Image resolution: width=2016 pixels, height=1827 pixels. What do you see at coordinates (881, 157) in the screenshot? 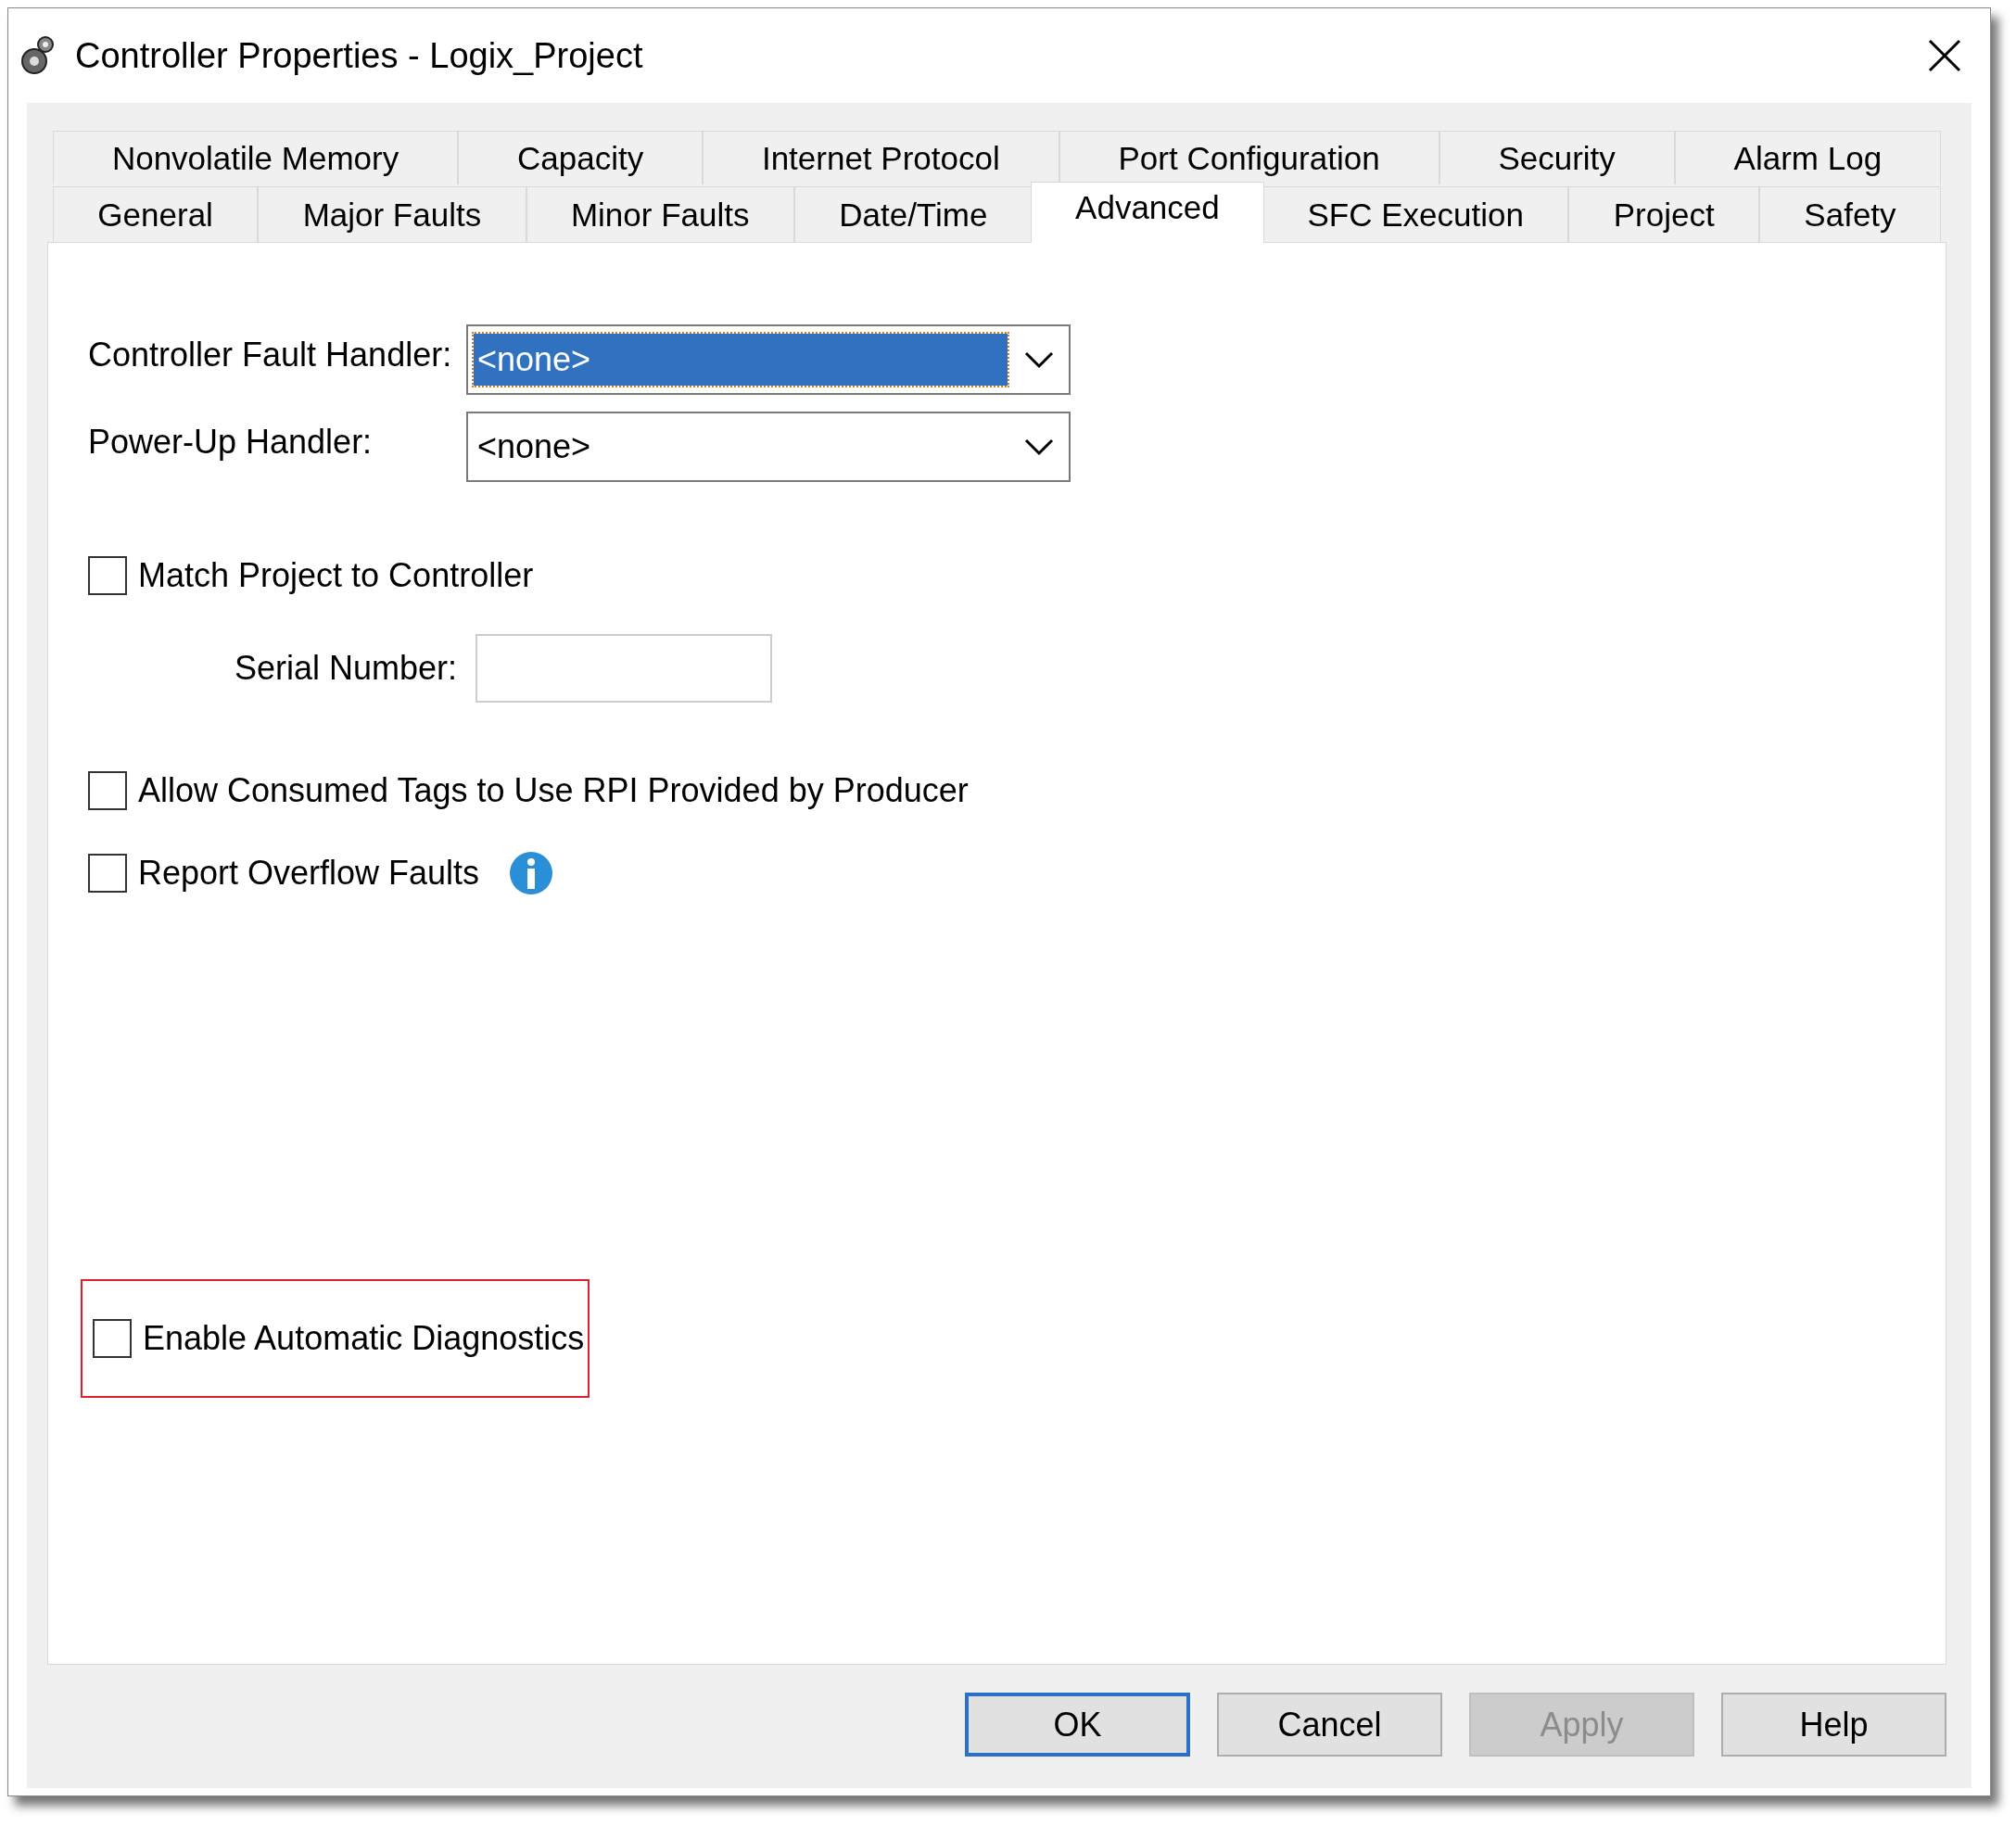
I see `tab: Internet Protocol` at bounding box center [881, 157].